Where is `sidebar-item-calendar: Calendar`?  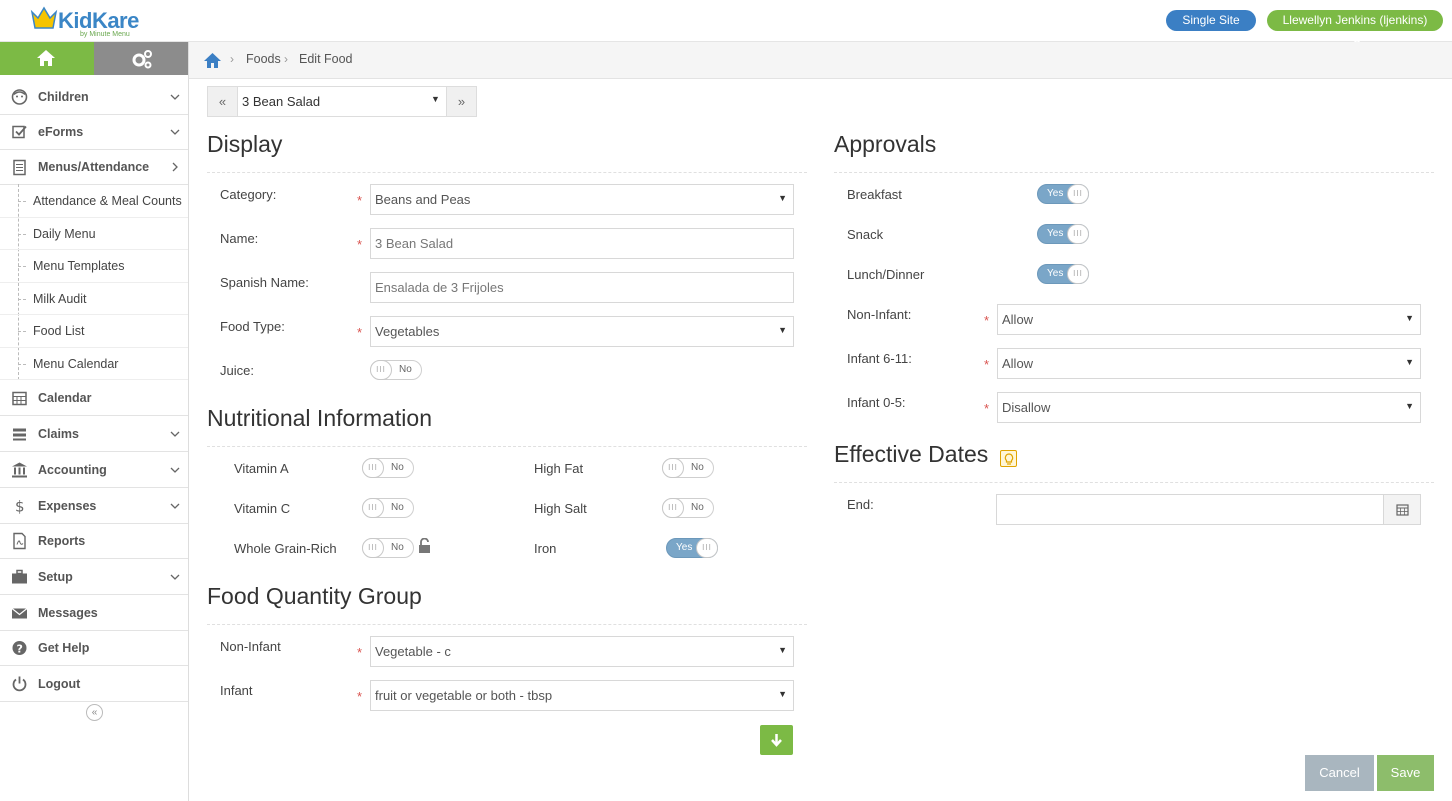
sidebar-item-calendar: Calendar is located at coordinates (94, 398).